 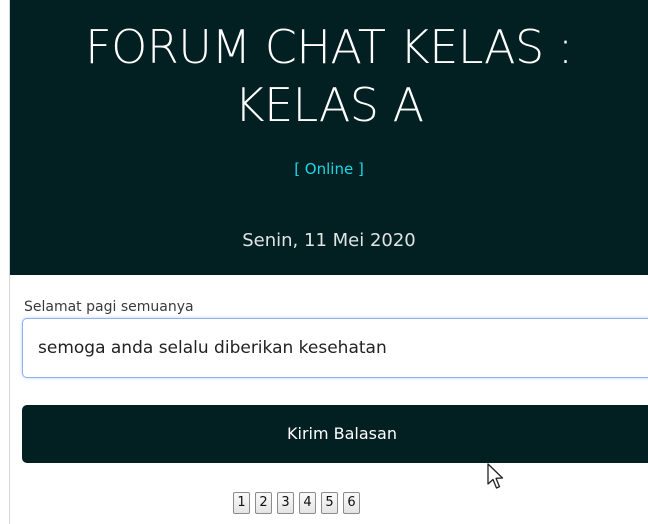 What do you see at coordinates (329, 169) in the screenshot?
I see `online-status: [ Online ]` at bounding box center [329, 169].